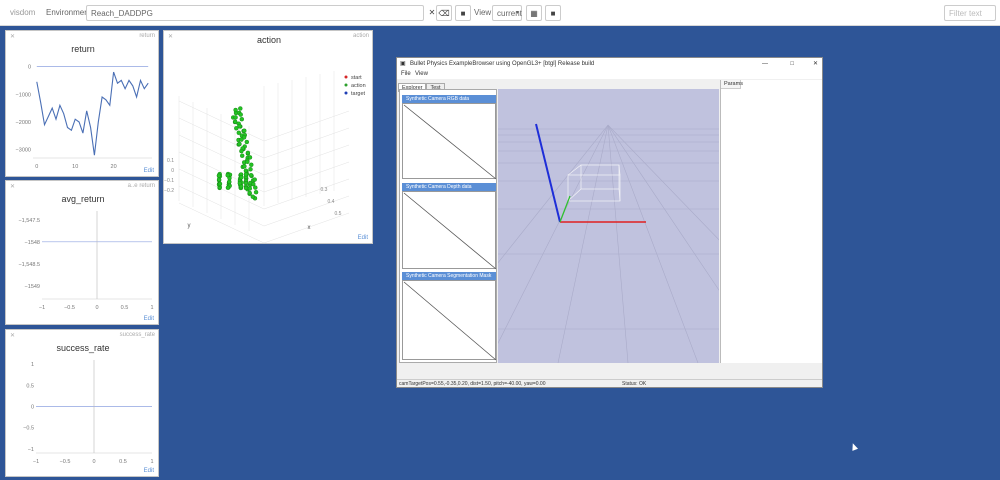 This screenshot has width=1000, height=480. What do you see at coordinates (421, 74) in the screenshot?
I see `menu-view: View` at bounding box center [421, 74].